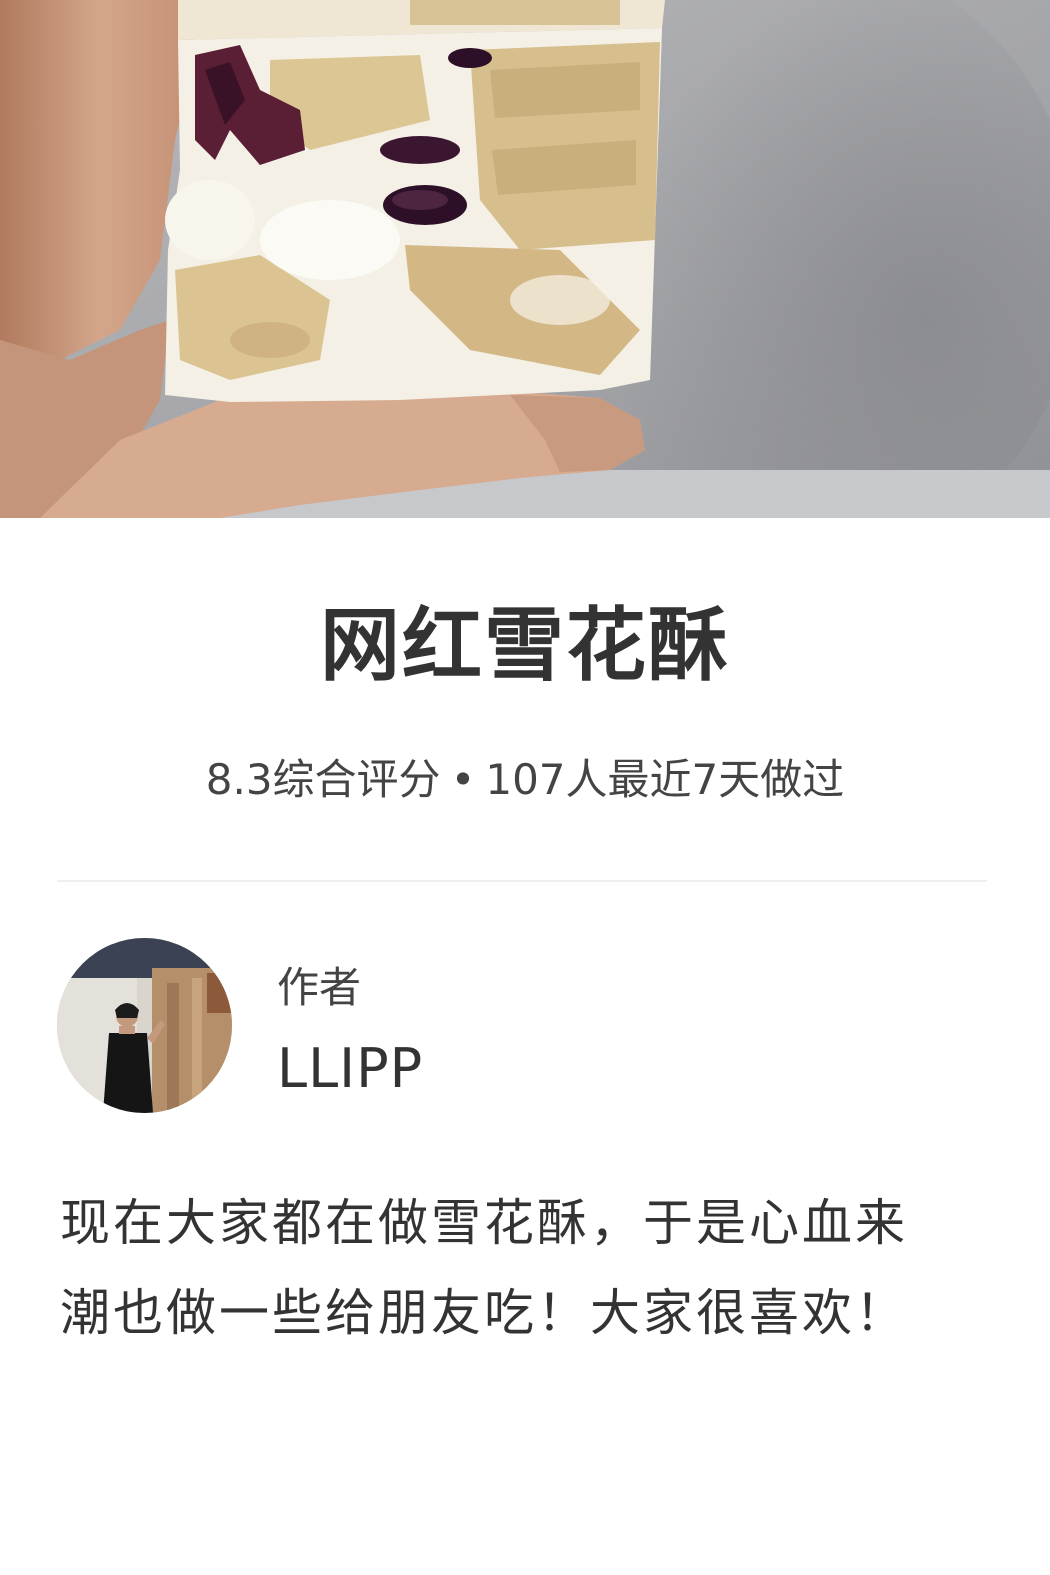 This screenshot has height=1575, width=1050. I want to click on description-line: 现在大家都在做雪花酥，于是心血来, so click(484, 1223).